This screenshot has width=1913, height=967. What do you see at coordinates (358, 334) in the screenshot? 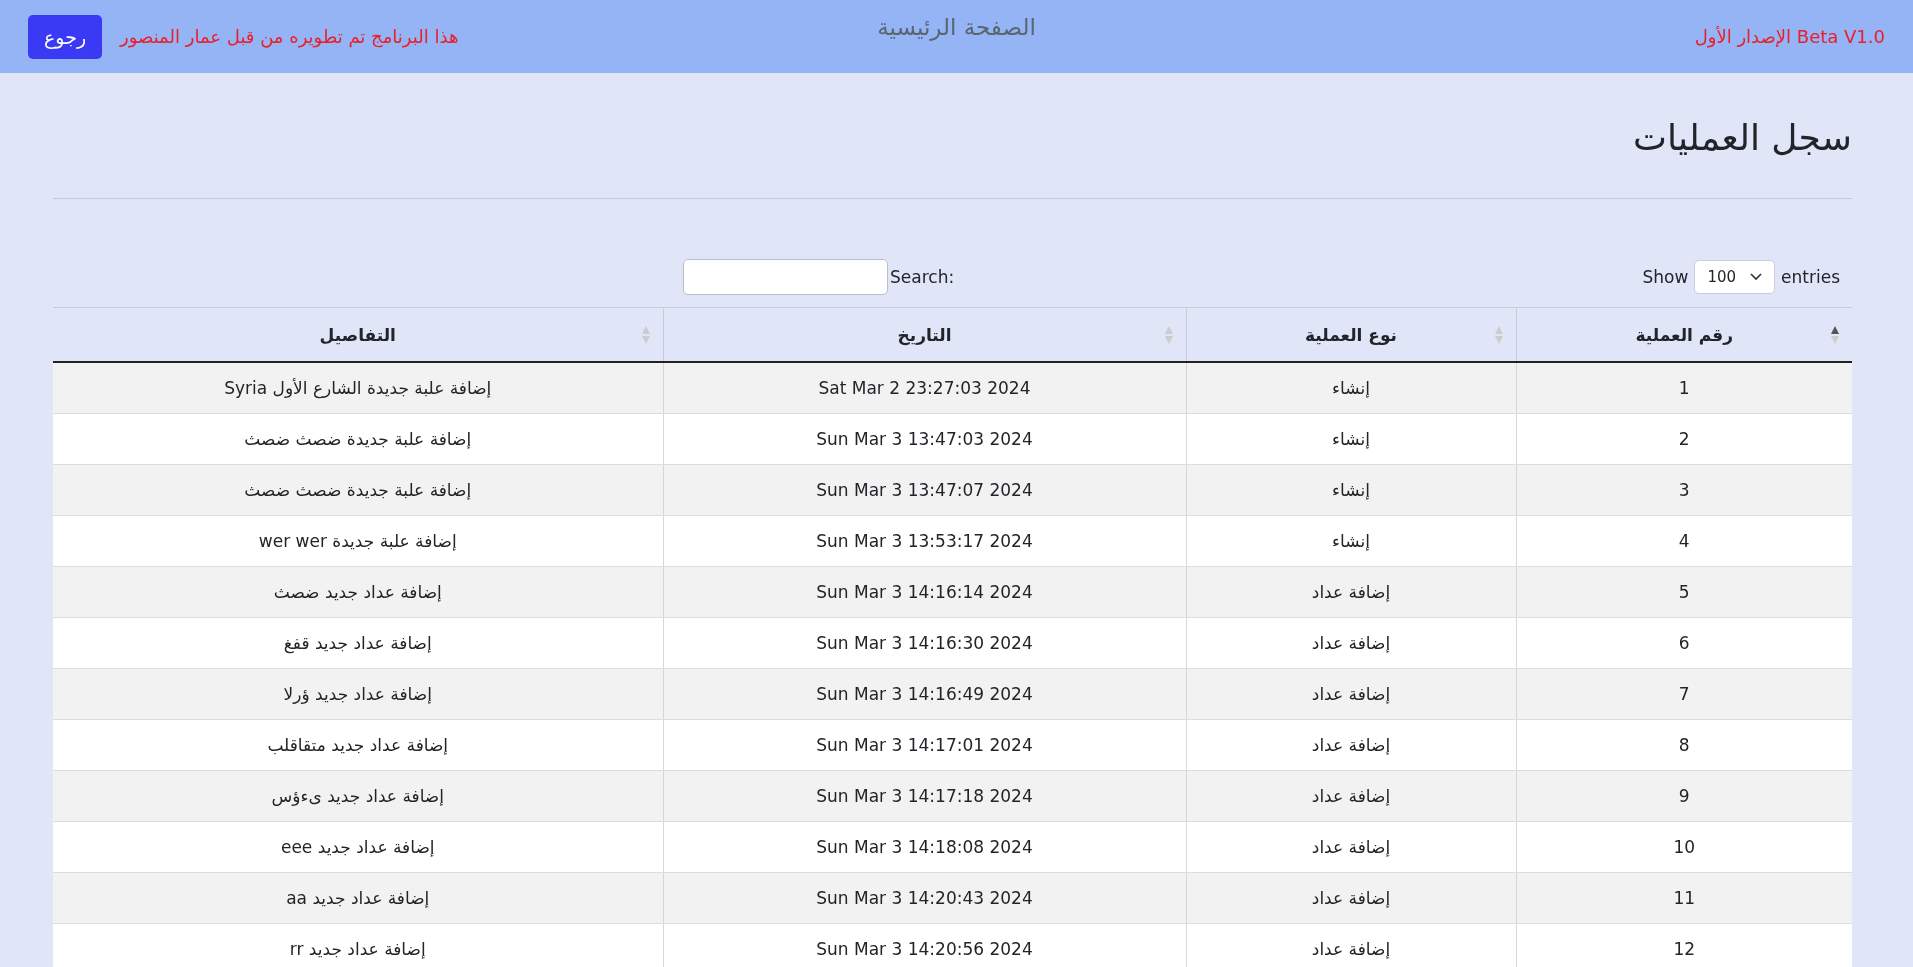
I see `column-header: التفاصيل` at bounding box center [358, 334].